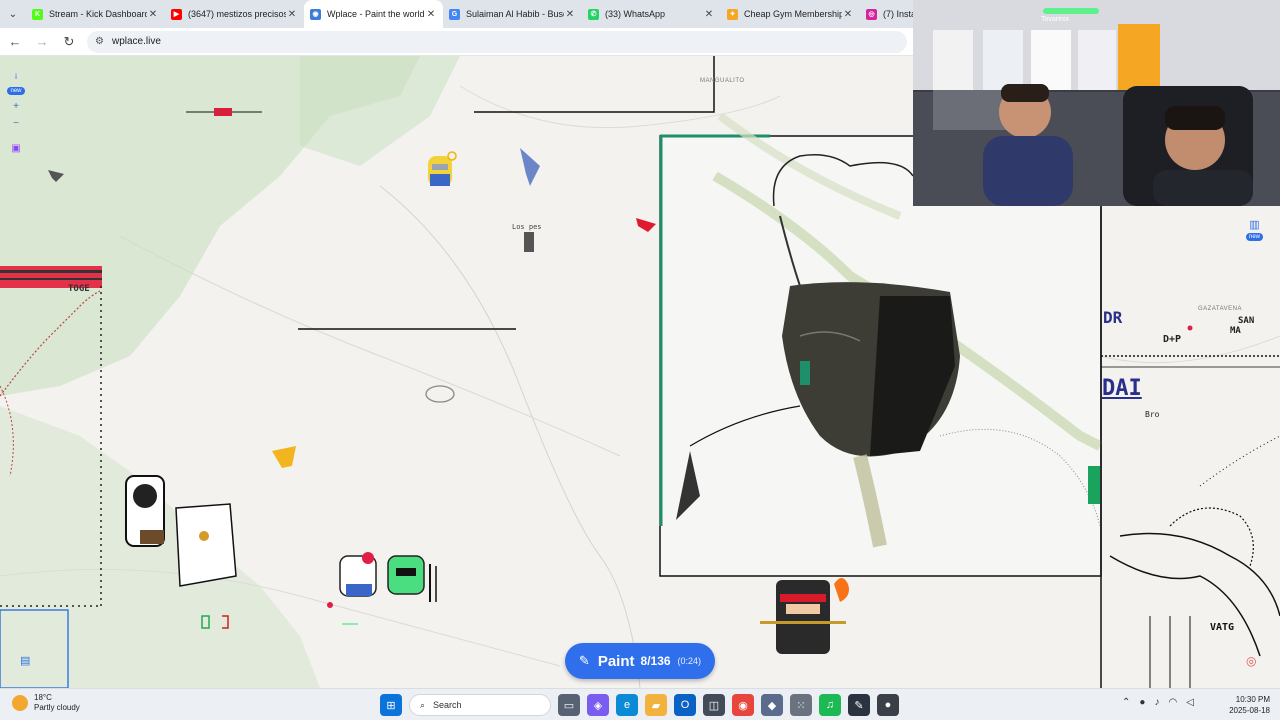 This screenshot has width=1280, height=720. Describe the element at coordinates (685, 705) in the screenshot. I see `outlook-icon: O` at that location.